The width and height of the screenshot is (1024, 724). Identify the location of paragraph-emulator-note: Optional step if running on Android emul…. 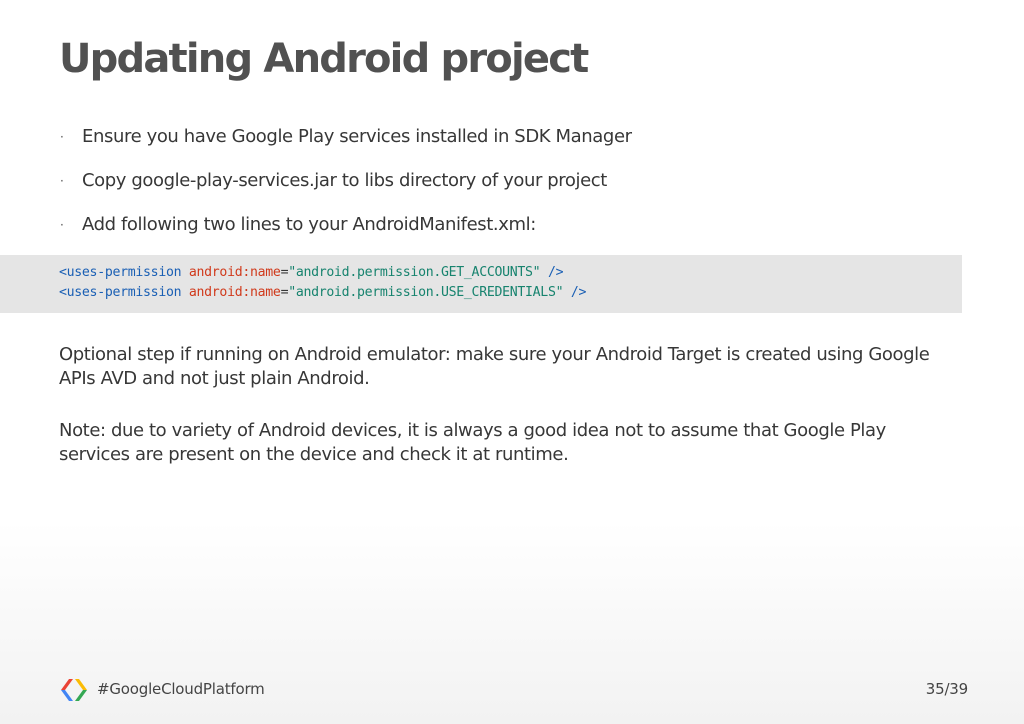
(494, 366).